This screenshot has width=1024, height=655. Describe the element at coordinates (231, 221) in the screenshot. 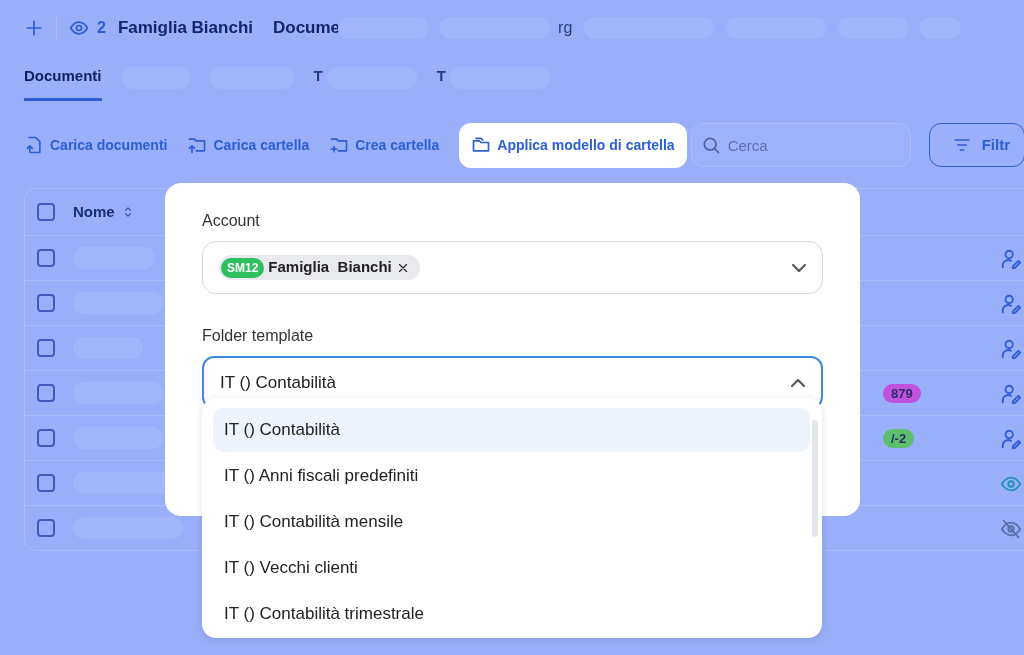

I see `field-label: Account` at that location.